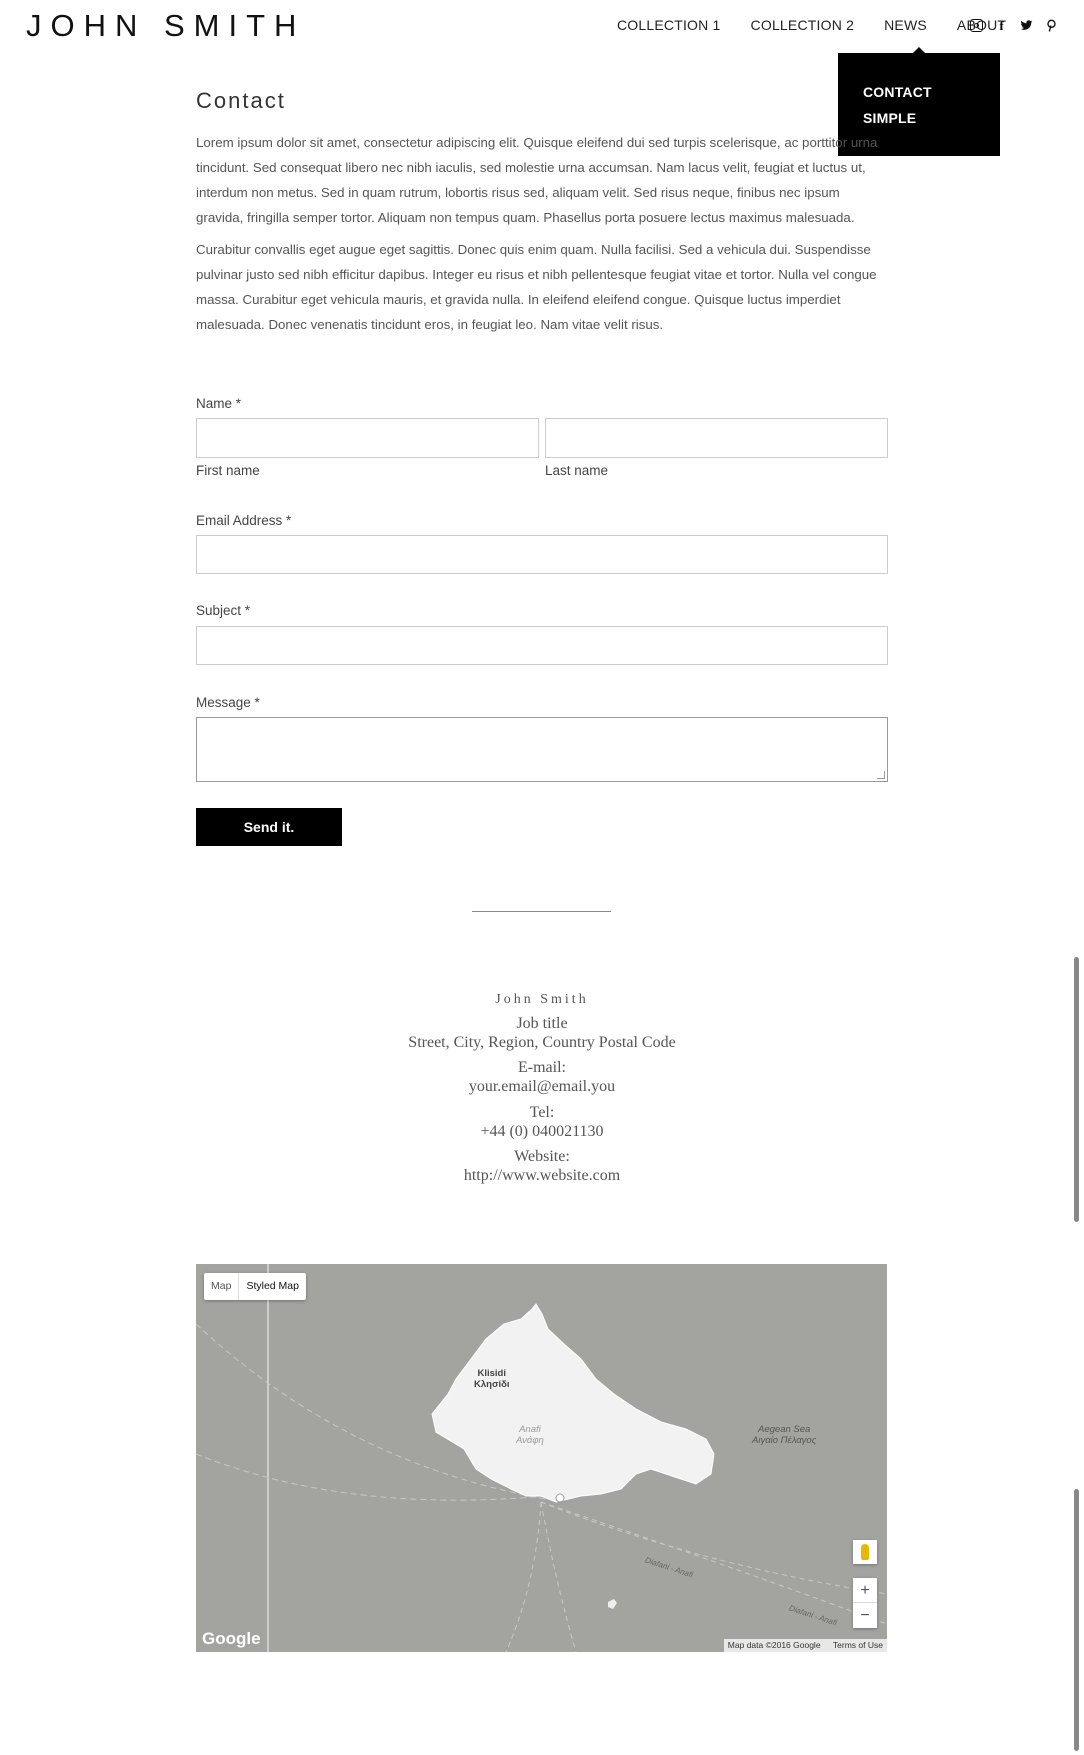  What do you see at coordinates (1076, 1089) in the screenshot?
I see `scrollbar-thumb` at bounding box center [1076, 1089].